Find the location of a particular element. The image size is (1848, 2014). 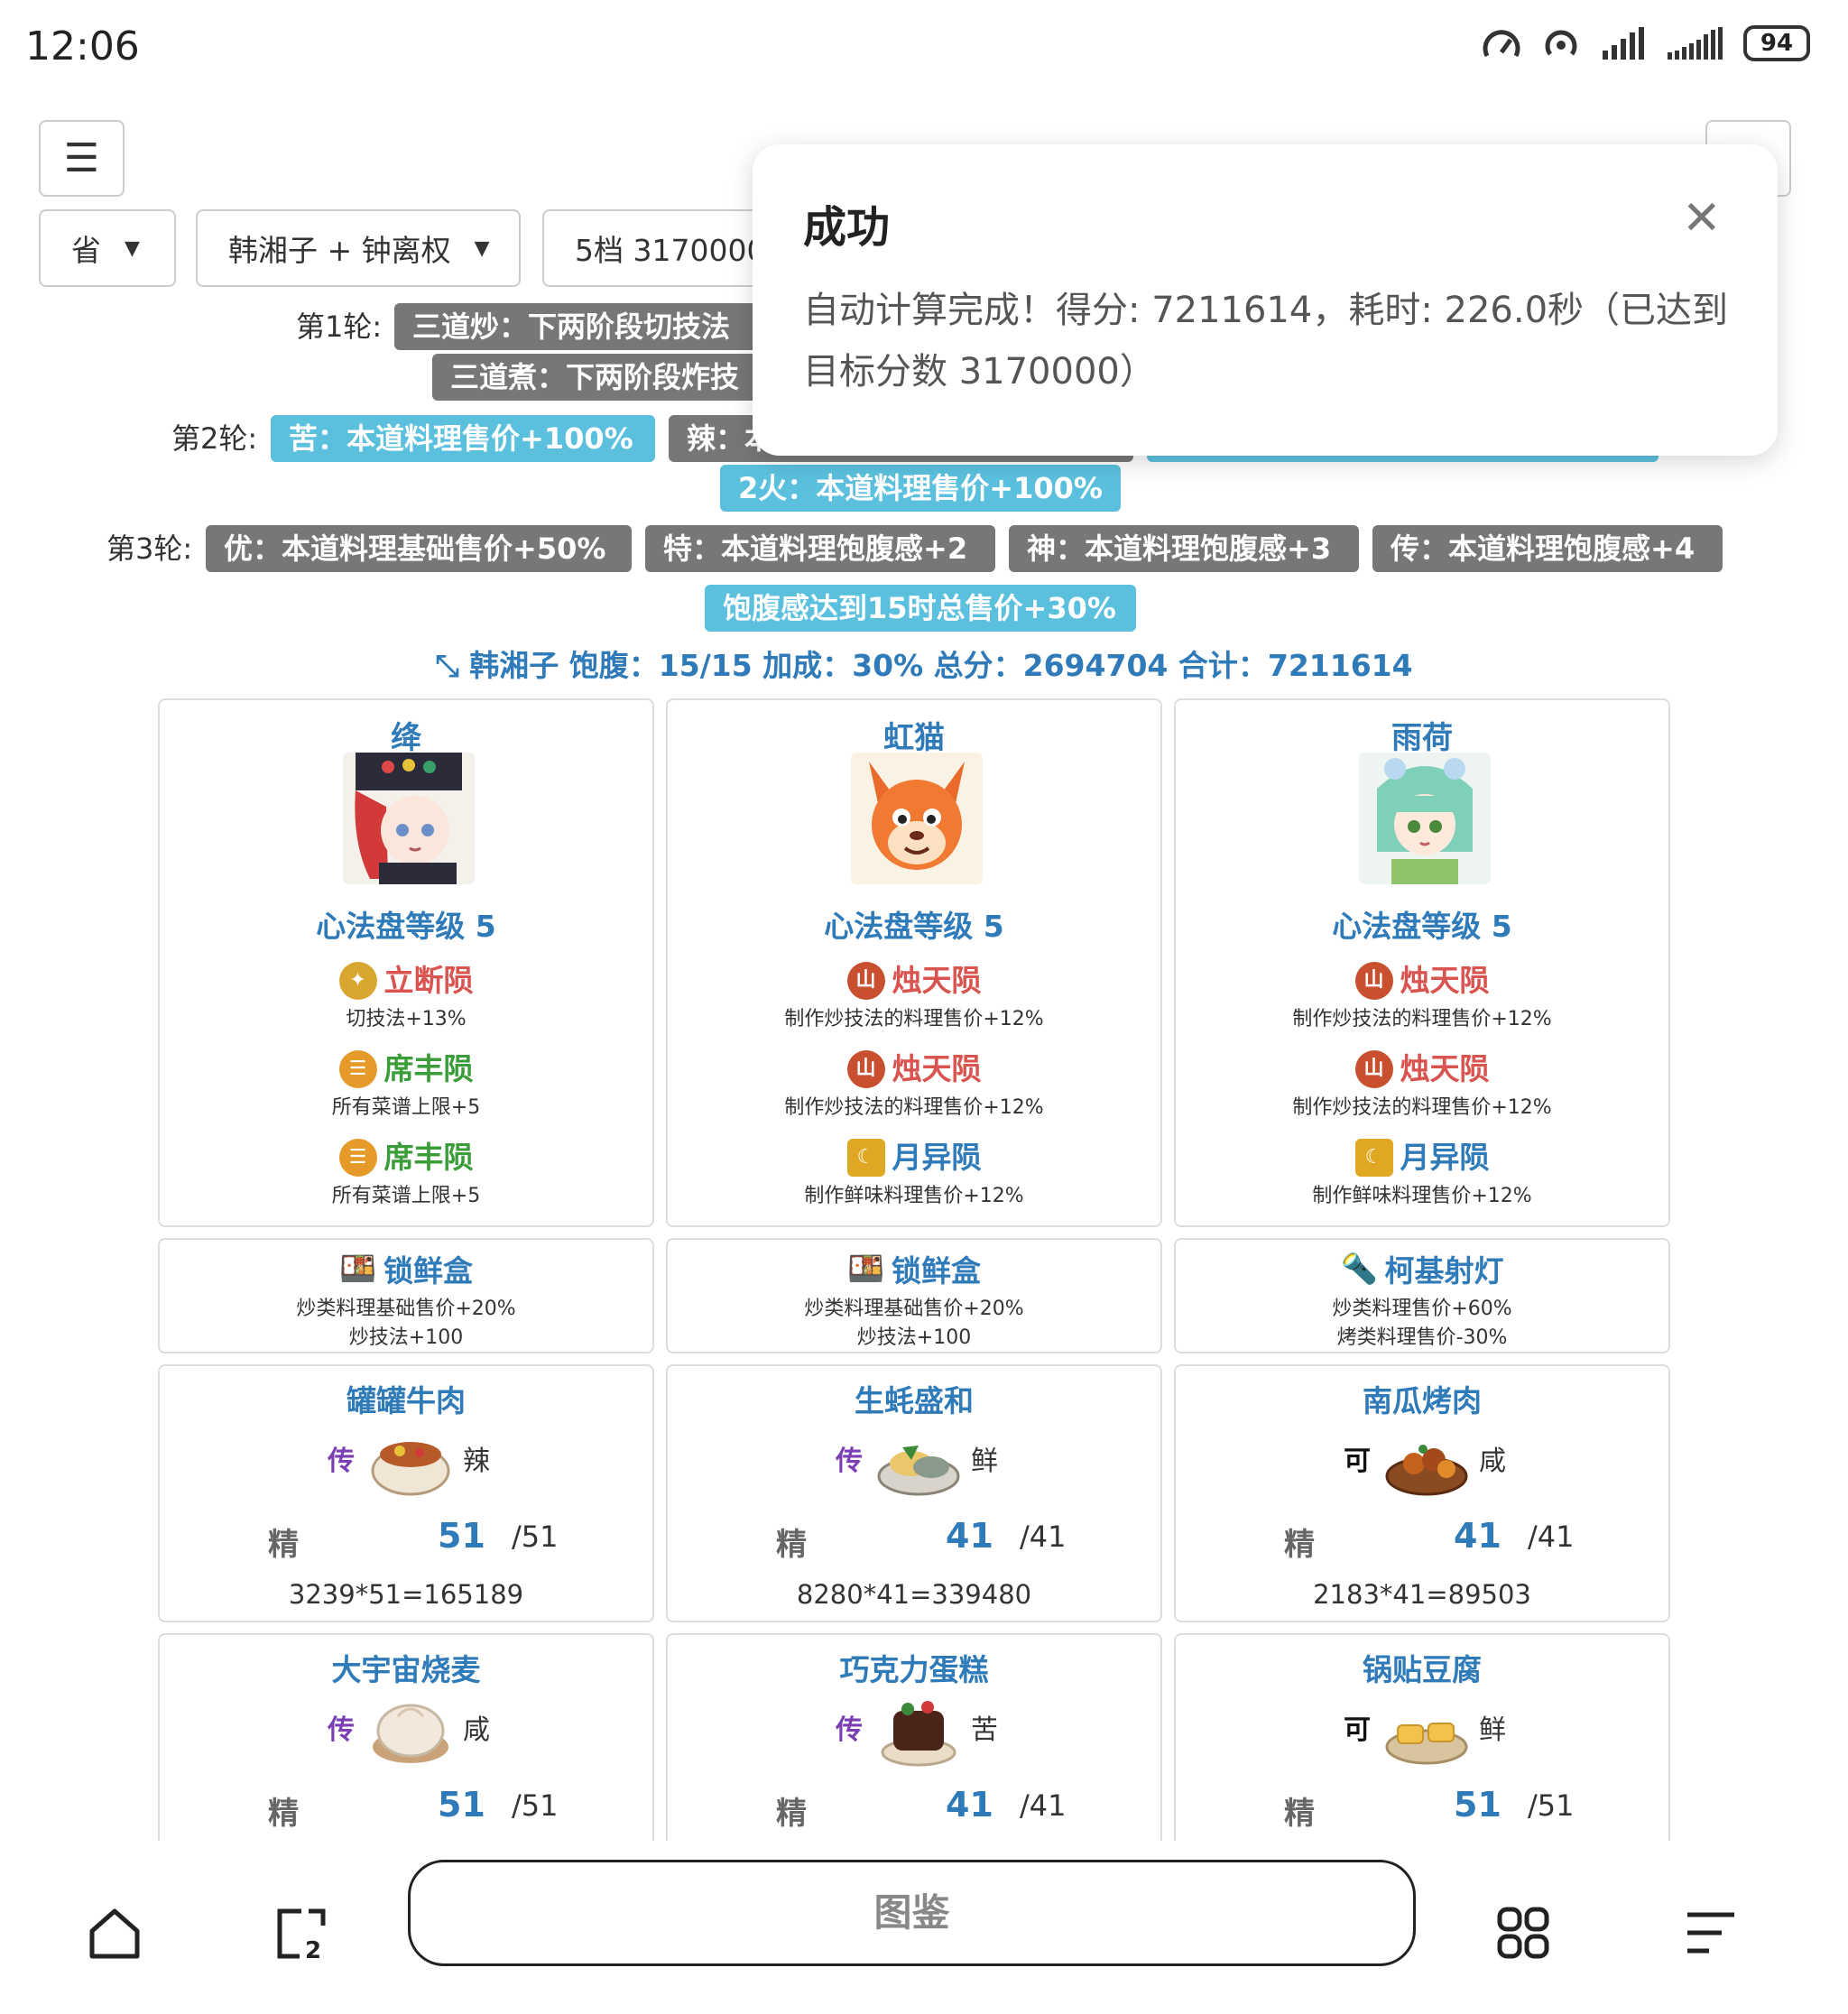

round-1-tag: 三道煮：下两阶段炸技 is located at coordinates (599, 377).